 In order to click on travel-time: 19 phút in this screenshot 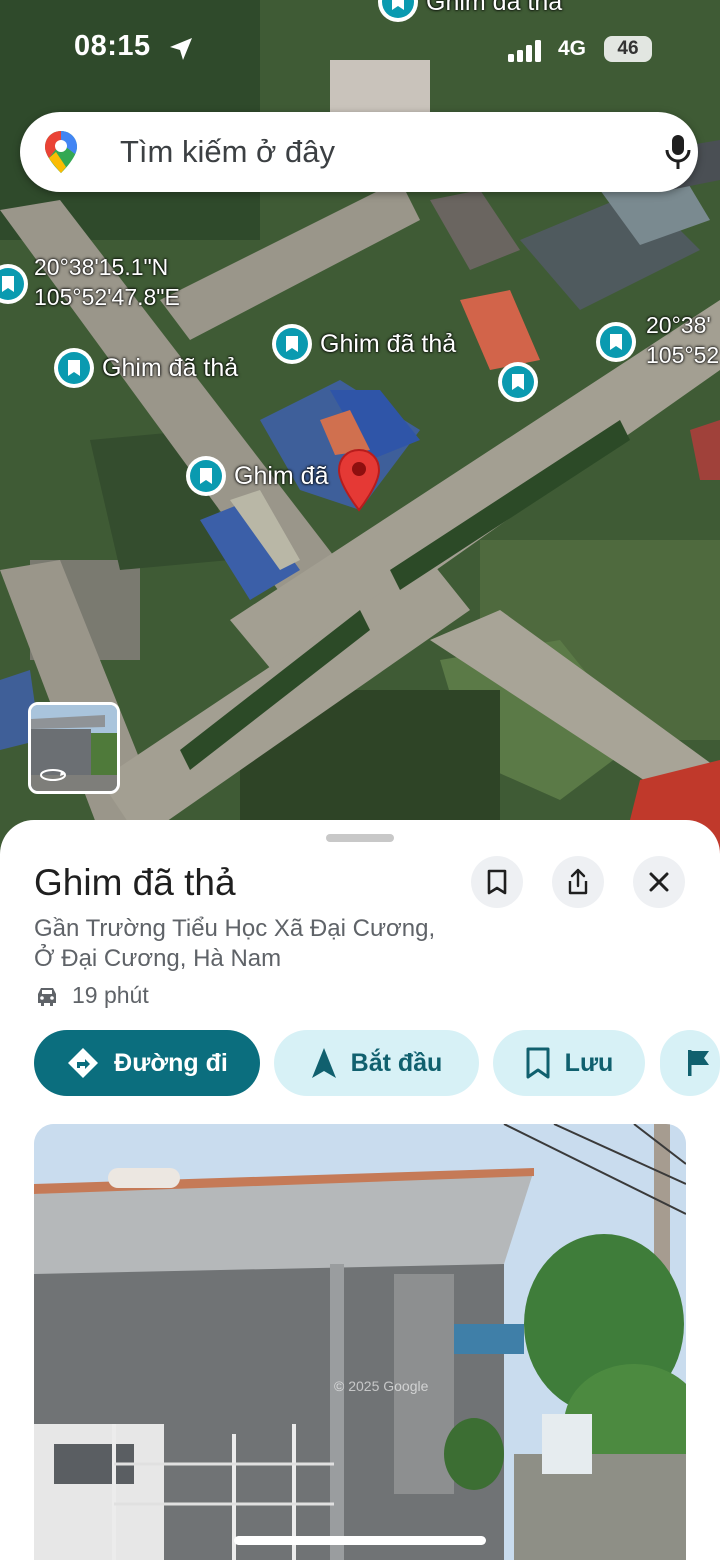, I will do `click(91, 995)`.